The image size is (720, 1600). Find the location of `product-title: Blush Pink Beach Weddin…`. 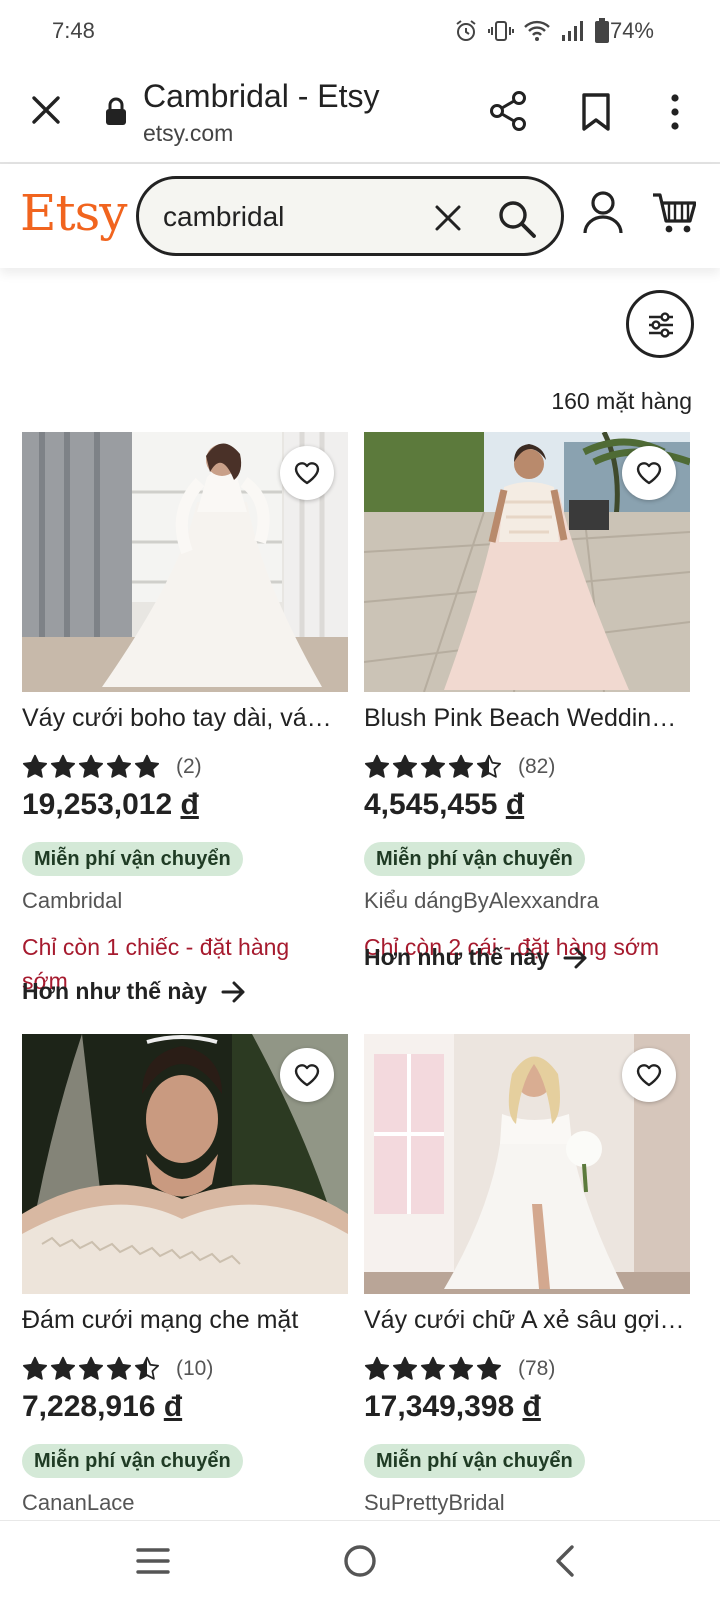

product-title: Blush Pink Beach Weddin… is located at coordinates (527, 718).